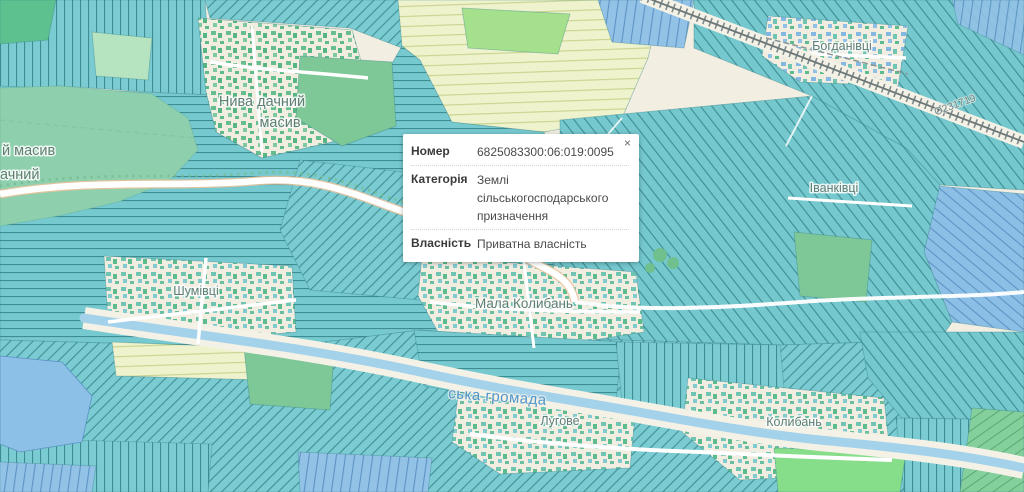 This screenshot has width=1024, height=492. Describe the element at coordinates (20, 175) in the screenshot. I see `map-label-edge-massif-line2: ачний` at that location.